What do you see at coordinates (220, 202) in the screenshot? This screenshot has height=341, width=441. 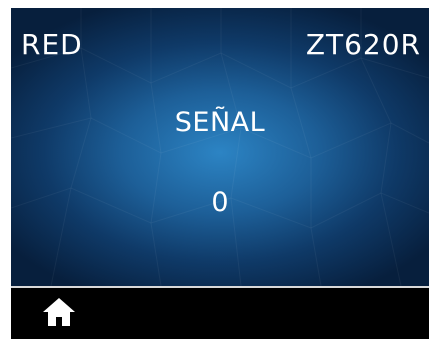 I see `setting-value: 0` at bounding box center [220, 202].